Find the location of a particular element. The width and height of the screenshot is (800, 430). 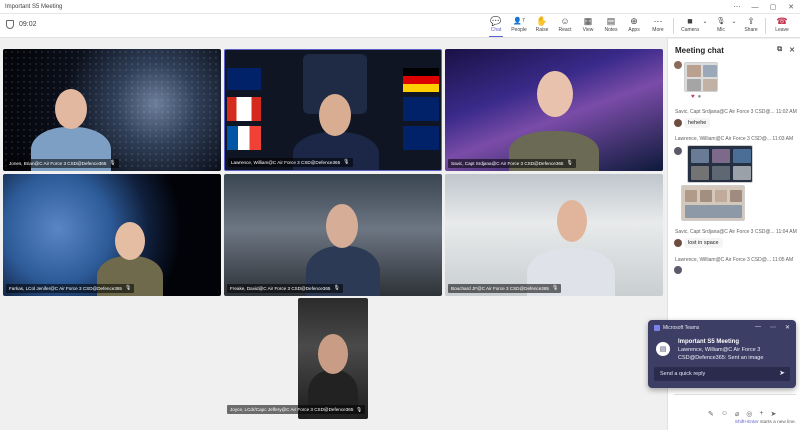

calendar-icon: ▤ is located at coordinates (663, 349).